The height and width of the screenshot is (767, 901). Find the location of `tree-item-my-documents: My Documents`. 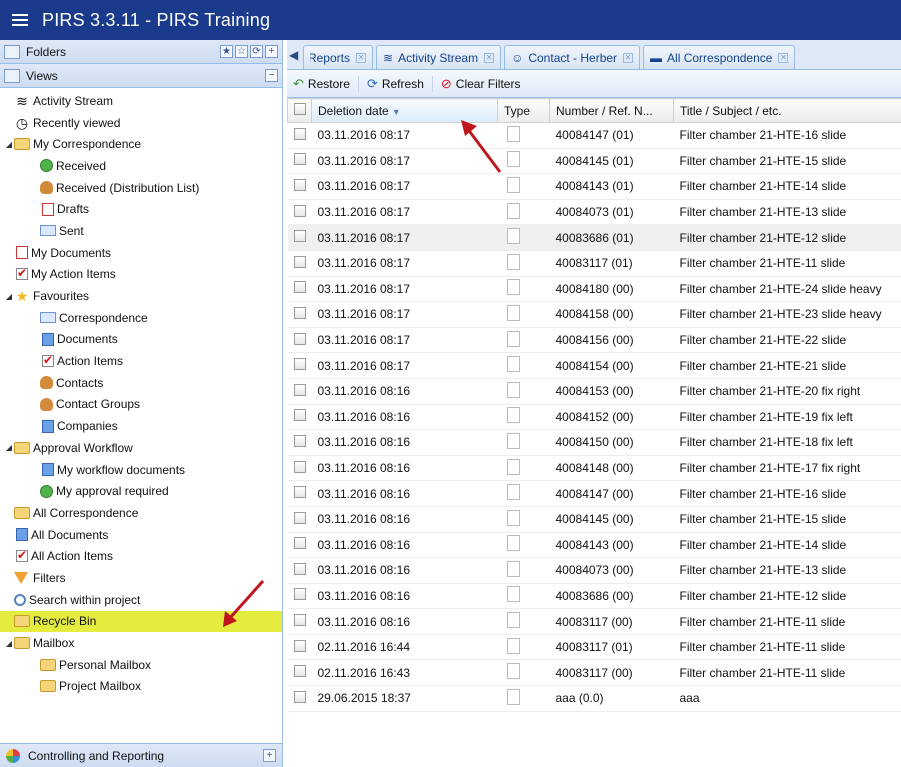

tree-item-my-documents: My Documents is located at coordinates (141, 253).